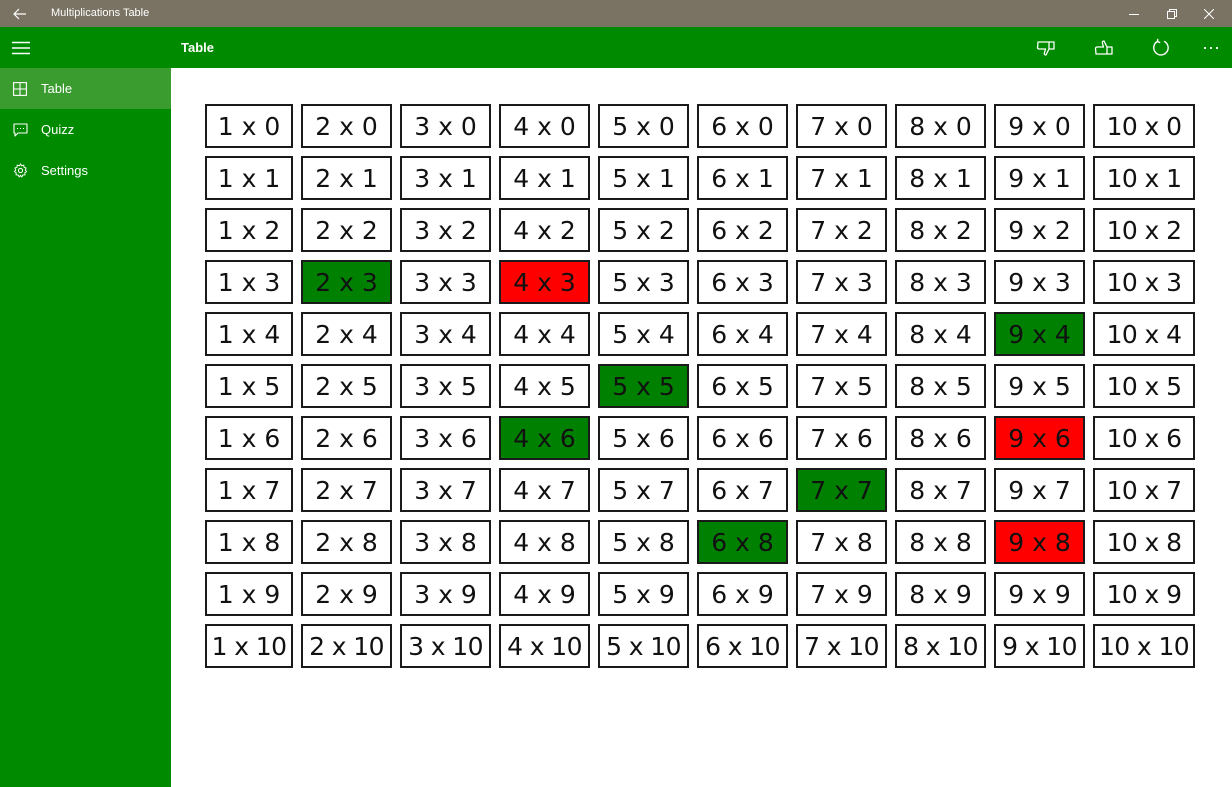 This screenshot has width=1232, height=787. Describe the element at coordinates (249, 230) in the screenshot. I see `table-cell: 1 x 2` at that location.